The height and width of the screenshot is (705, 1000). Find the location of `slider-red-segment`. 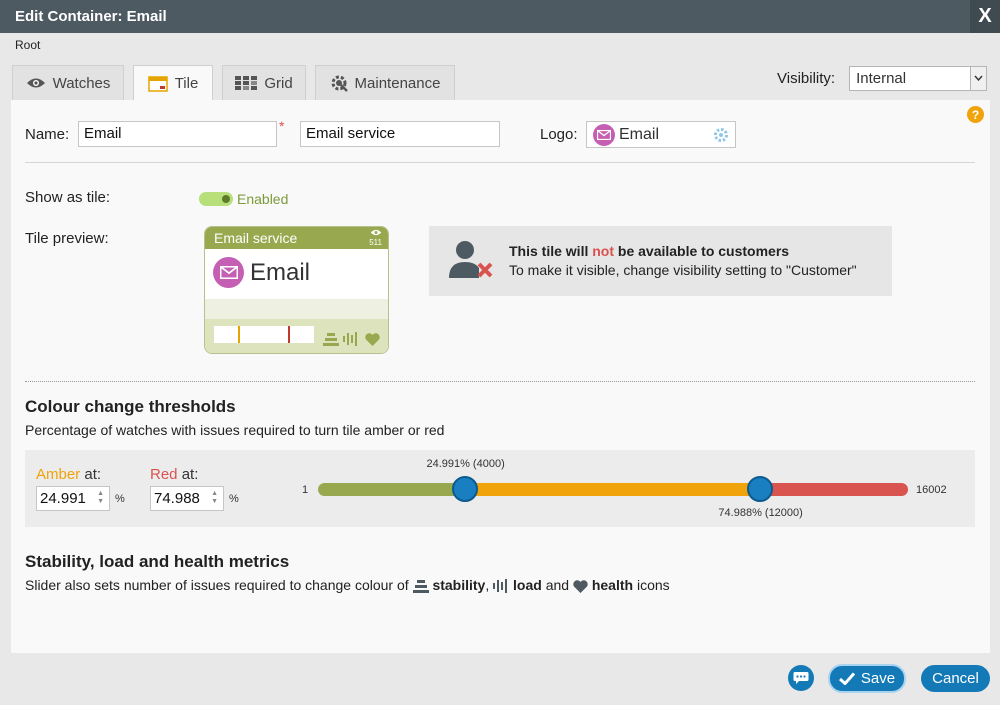

slider-red-segment is located at coordinates (834, 489).